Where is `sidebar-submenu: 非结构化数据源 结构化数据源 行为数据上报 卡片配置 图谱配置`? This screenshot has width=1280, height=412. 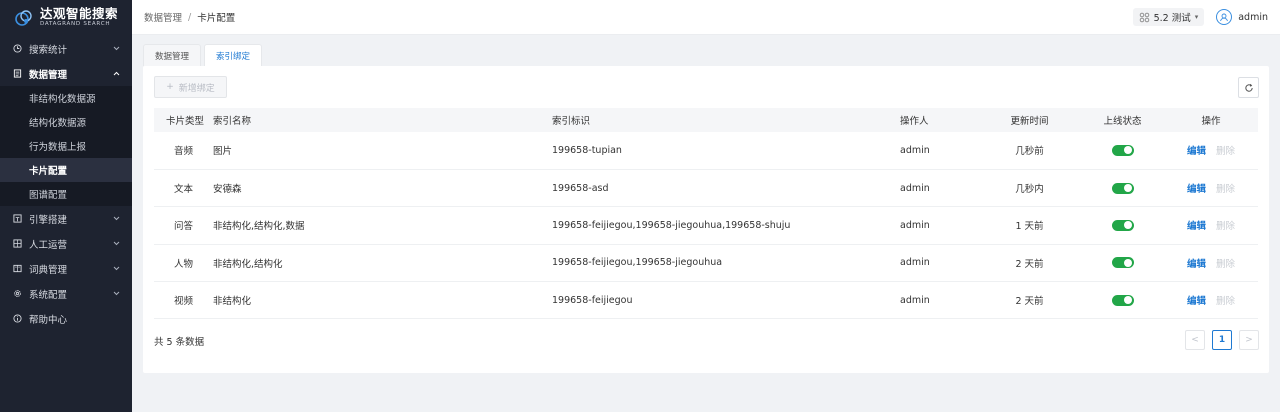 sidebar-submenu: 非结构化数据源 结构化数据源 行为数据上报 卡片配置 图谱配置 is located at coordinates (66, 146).